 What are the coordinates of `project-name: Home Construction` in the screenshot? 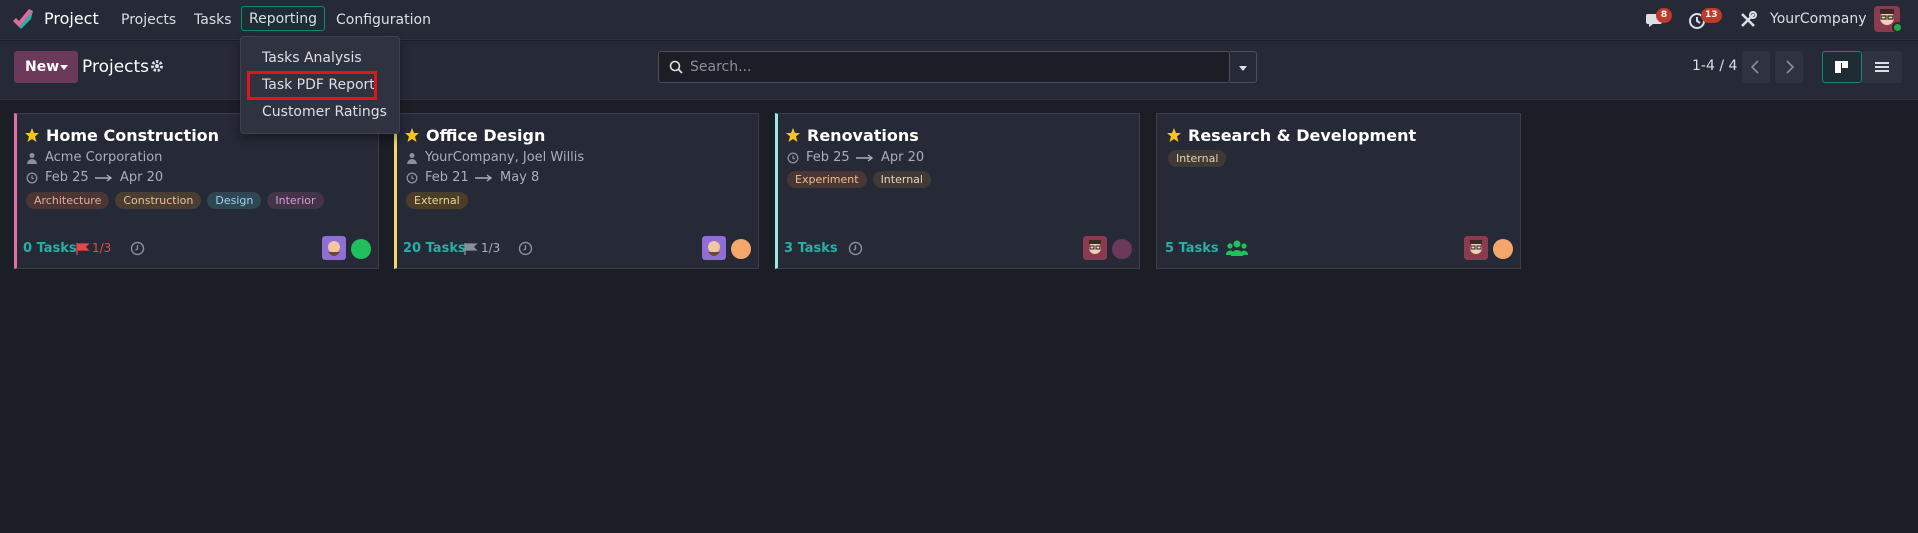 It's located at (132, 135).